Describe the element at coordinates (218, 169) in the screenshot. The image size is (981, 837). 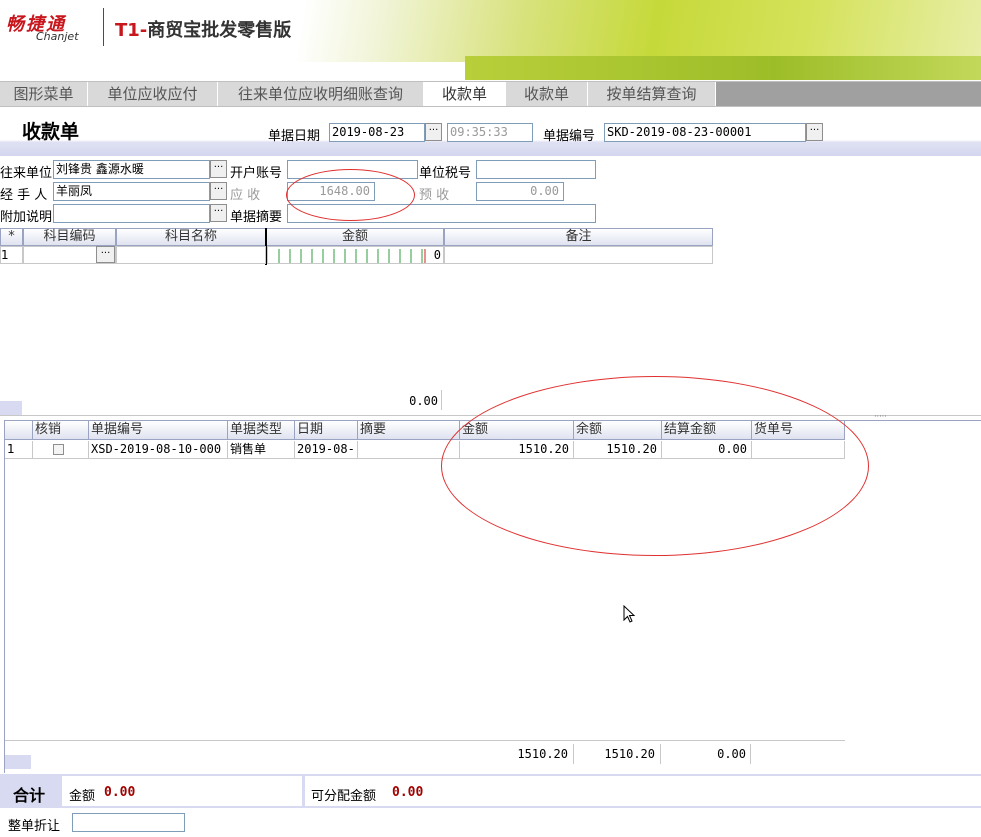
I see `partner-picker-button: ···` at that location.